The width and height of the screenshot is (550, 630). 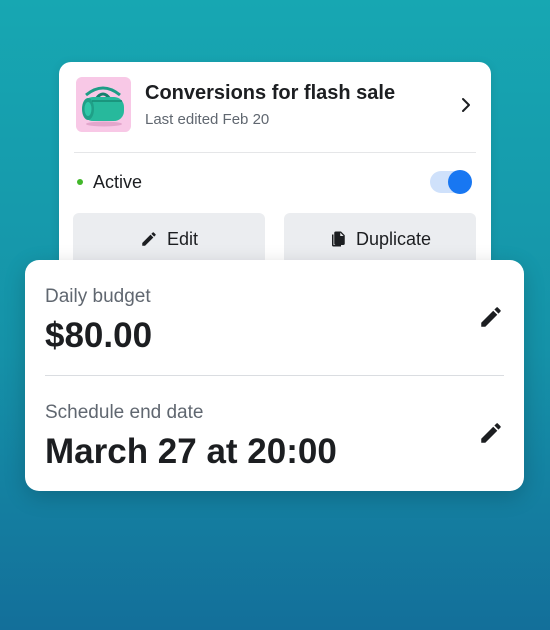 I want to click on edit-budget-pencil-icon, so click(x=491, y=317).